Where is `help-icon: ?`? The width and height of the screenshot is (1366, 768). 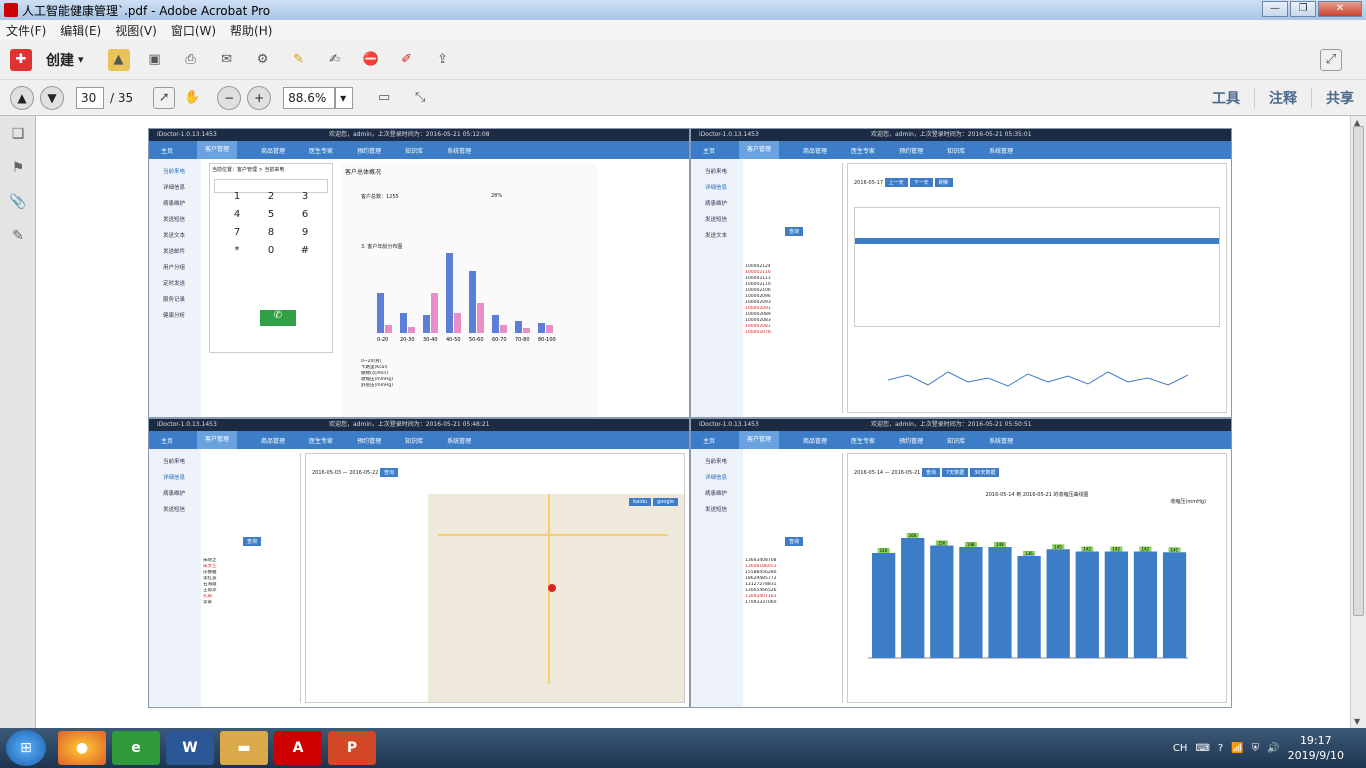 help-icon: ? is located at coordinates (1220, 748).